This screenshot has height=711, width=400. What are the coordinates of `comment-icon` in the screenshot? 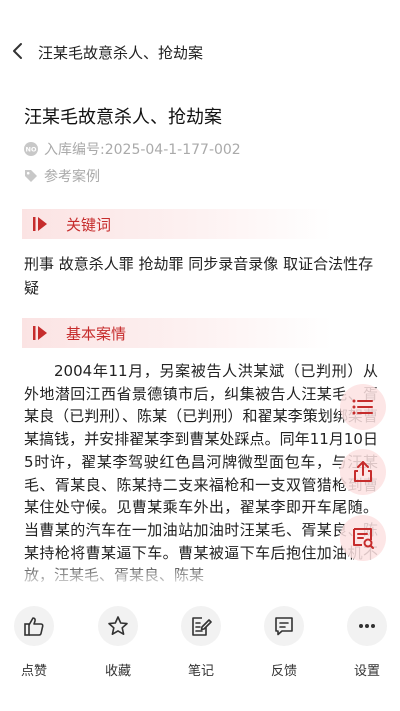 It's located at (363, 538).